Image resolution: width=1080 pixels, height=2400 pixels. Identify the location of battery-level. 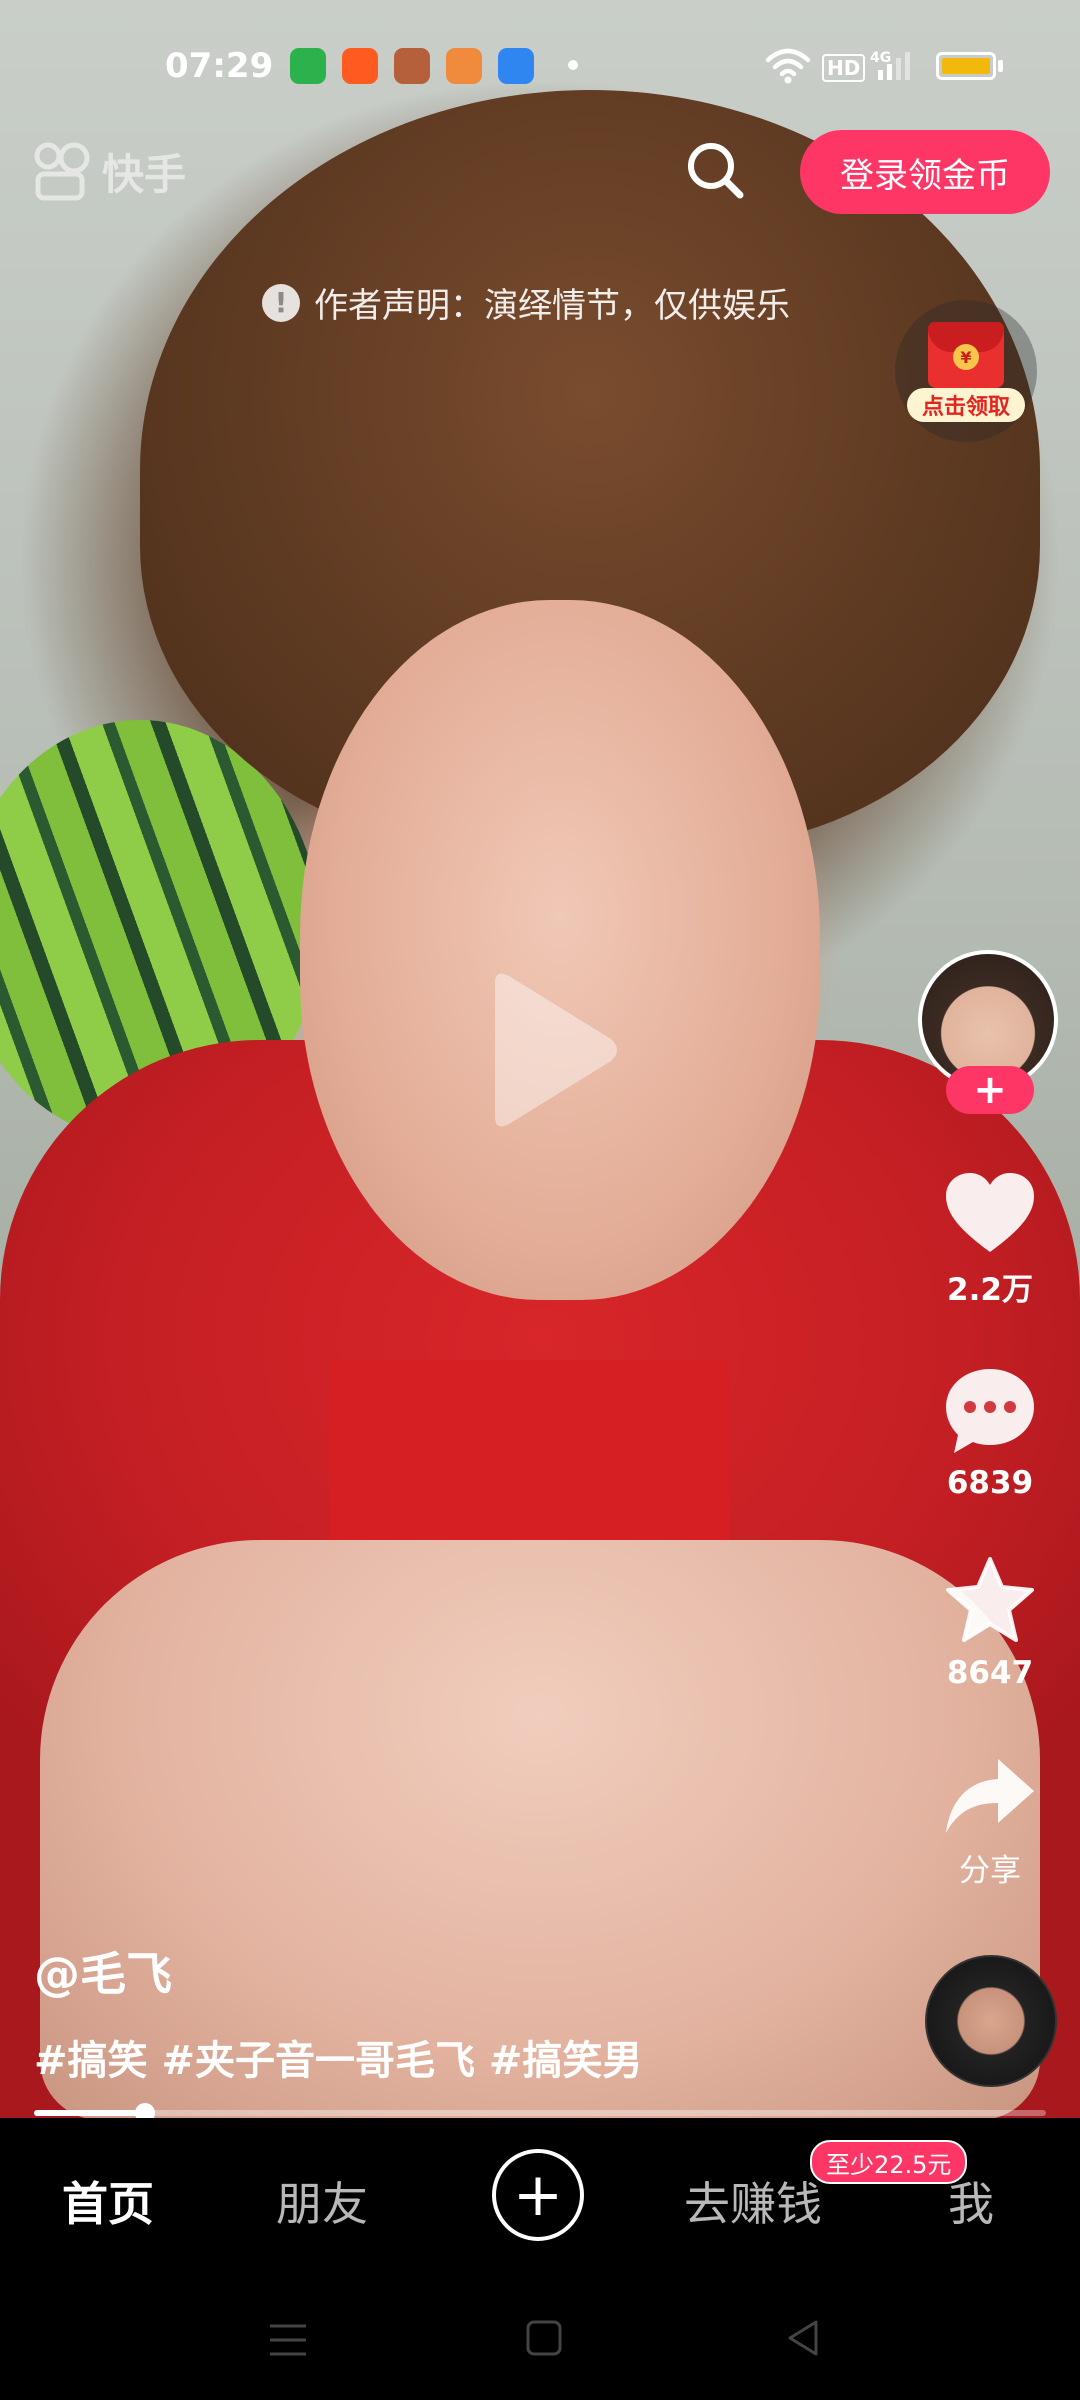
(966, 66).